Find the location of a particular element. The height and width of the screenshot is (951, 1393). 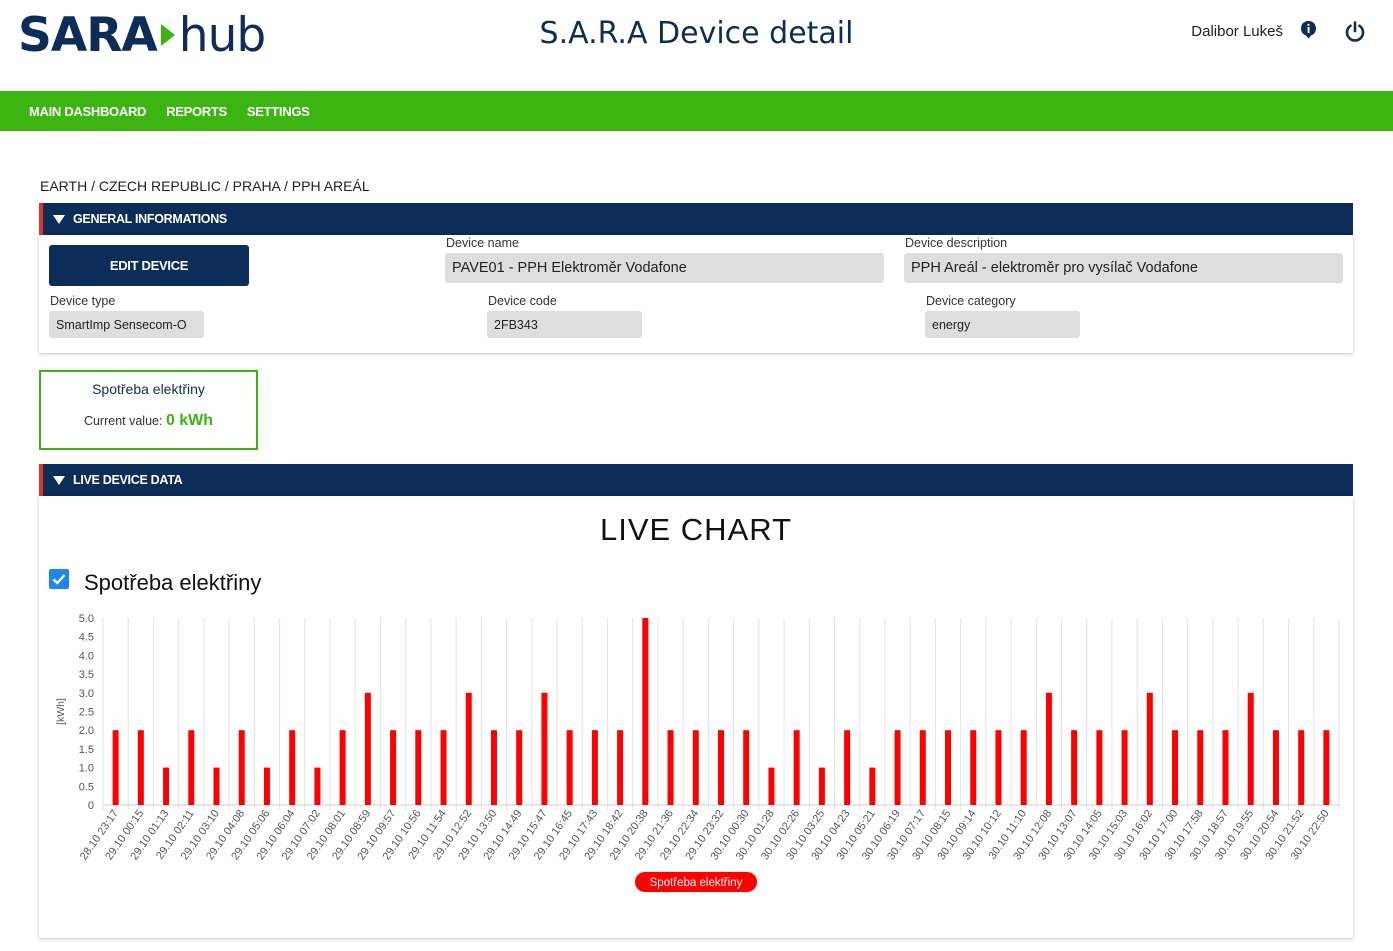

live-device-data-header: LIVE DEVICE DATA is located at coordinates (696, 480).